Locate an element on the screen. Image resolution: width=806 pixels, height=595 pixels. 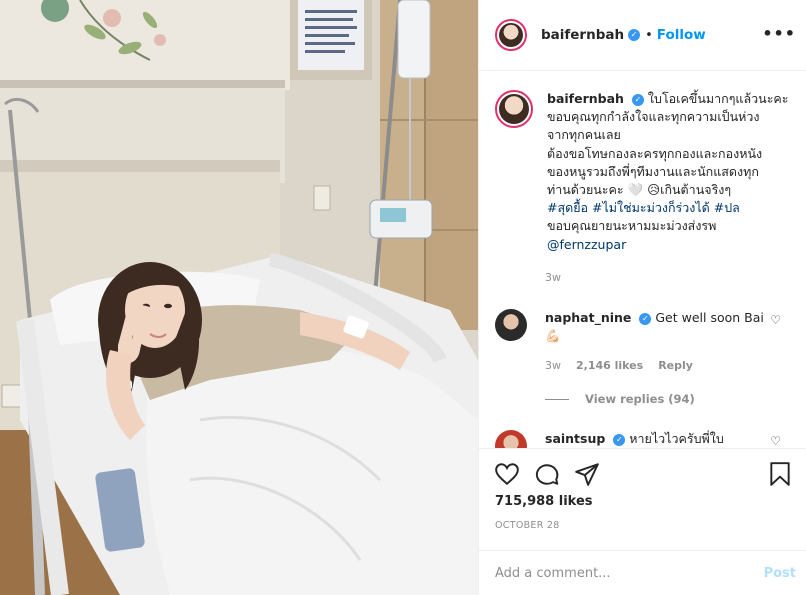
author-avatar is located at coordinates (511, 35).